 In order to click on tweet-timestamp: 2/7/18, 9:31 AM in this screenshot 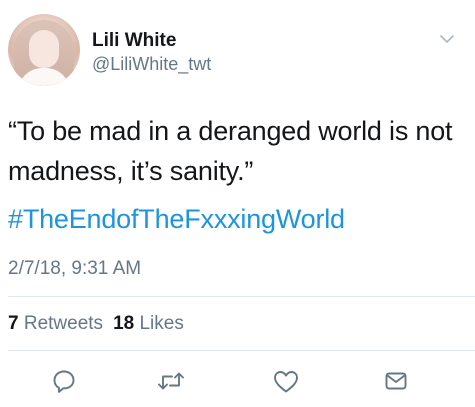, I will do `click(74, 269)`.